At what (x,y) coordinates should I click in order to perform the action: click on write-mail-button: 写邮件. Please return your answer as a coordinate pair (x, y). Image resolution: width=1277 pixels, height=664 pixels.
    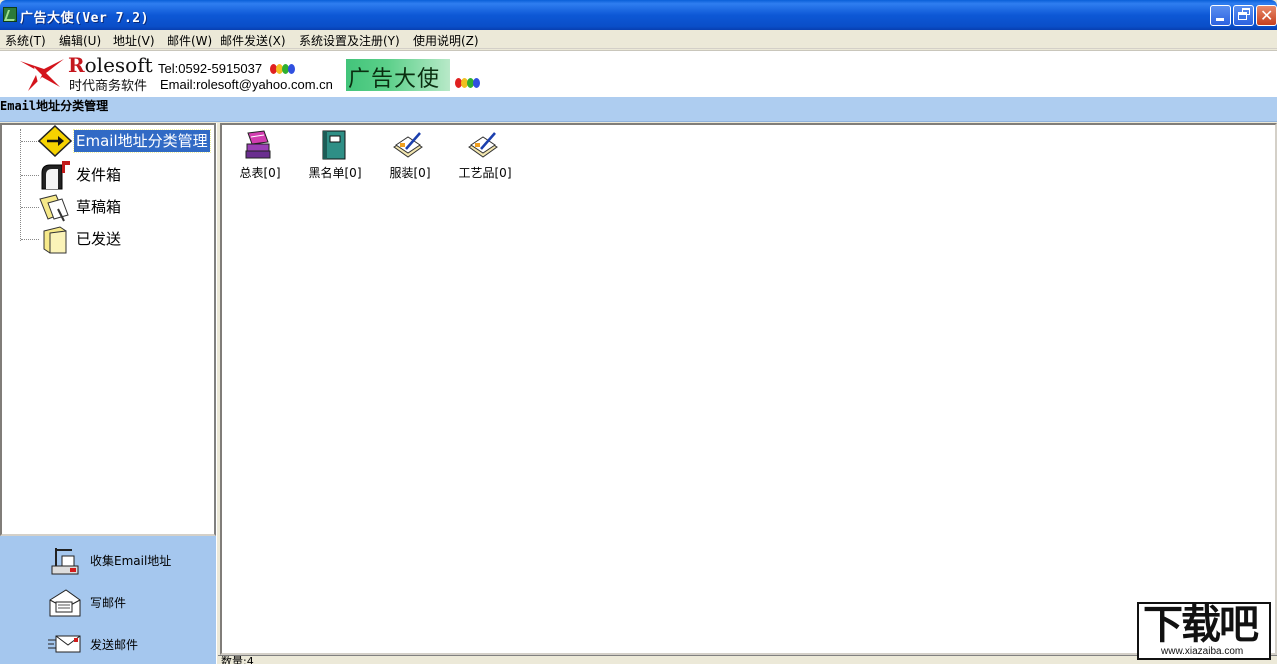
    Looking at the image, I should click on (108, 602).